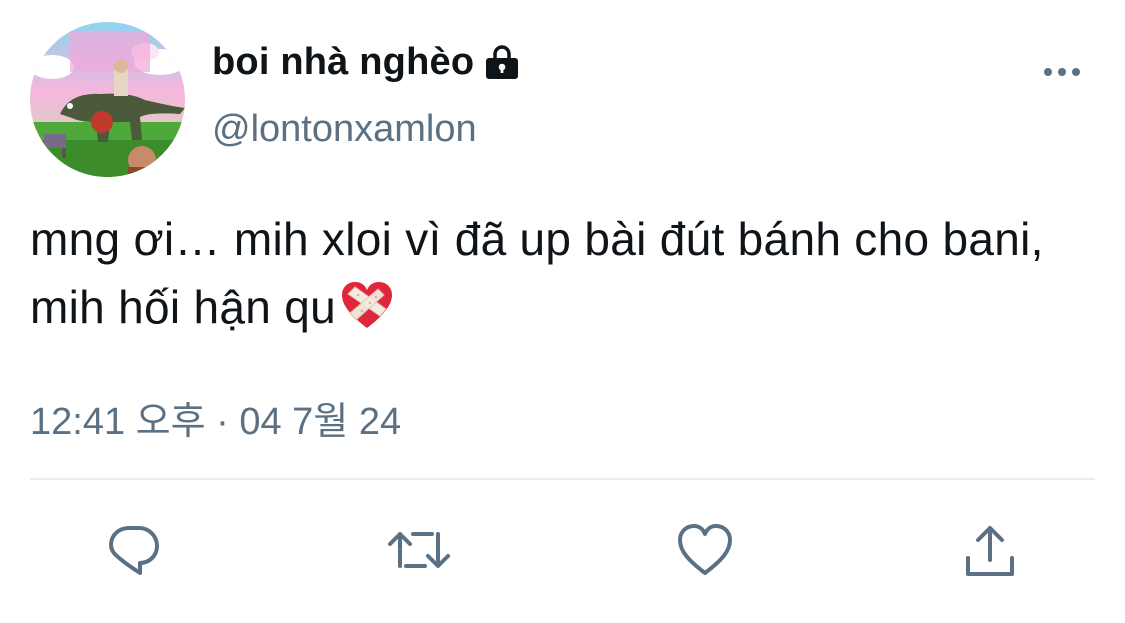 The image size is (1125, 623). I want to click on profile-avatar, so click(107, 99).